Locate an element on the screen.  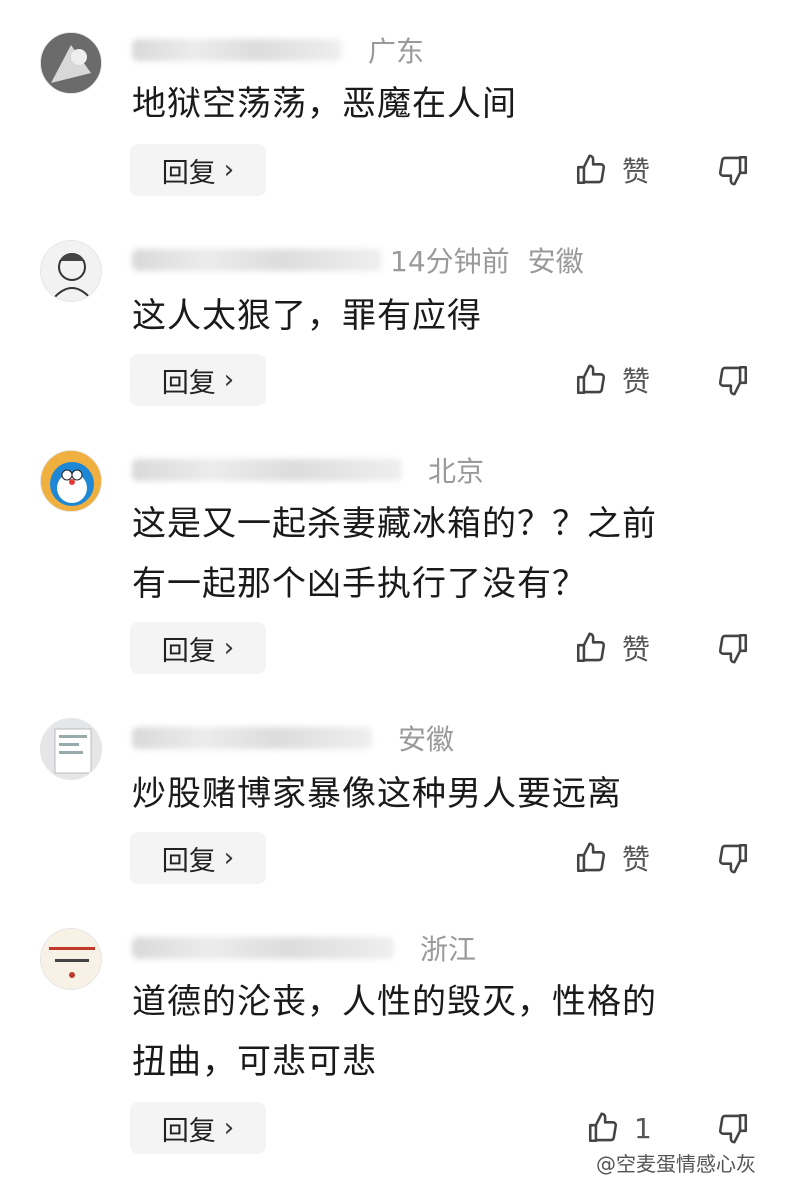
comment-text: 这是又一起杀妻藏冰箱的？？之前 有一起那个凶手执行了没有？ is located at coordinates (394, 554).